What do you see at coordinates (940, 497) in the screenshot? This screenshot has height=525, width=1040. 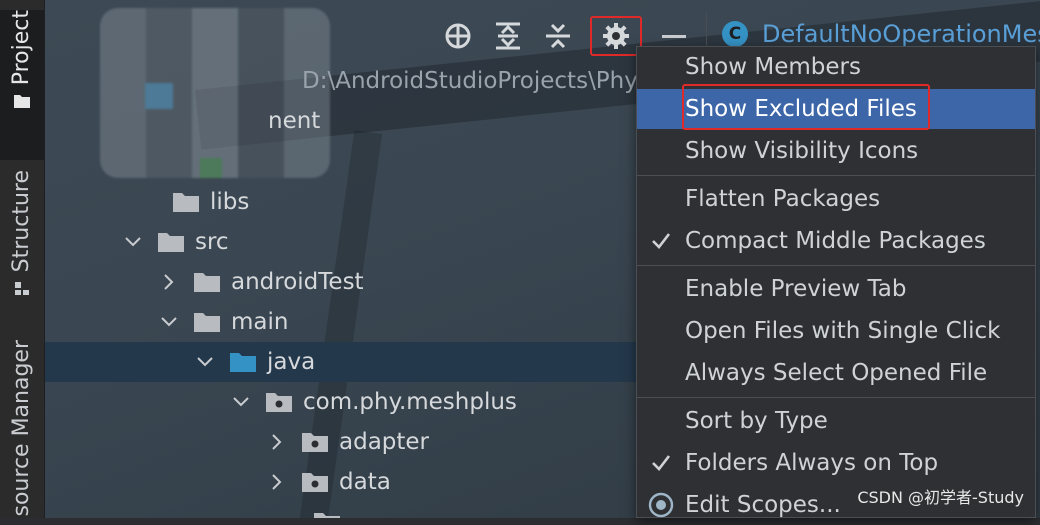 I see `watermark: CSDN @初学者-Study` at bounding box center [940, 497].